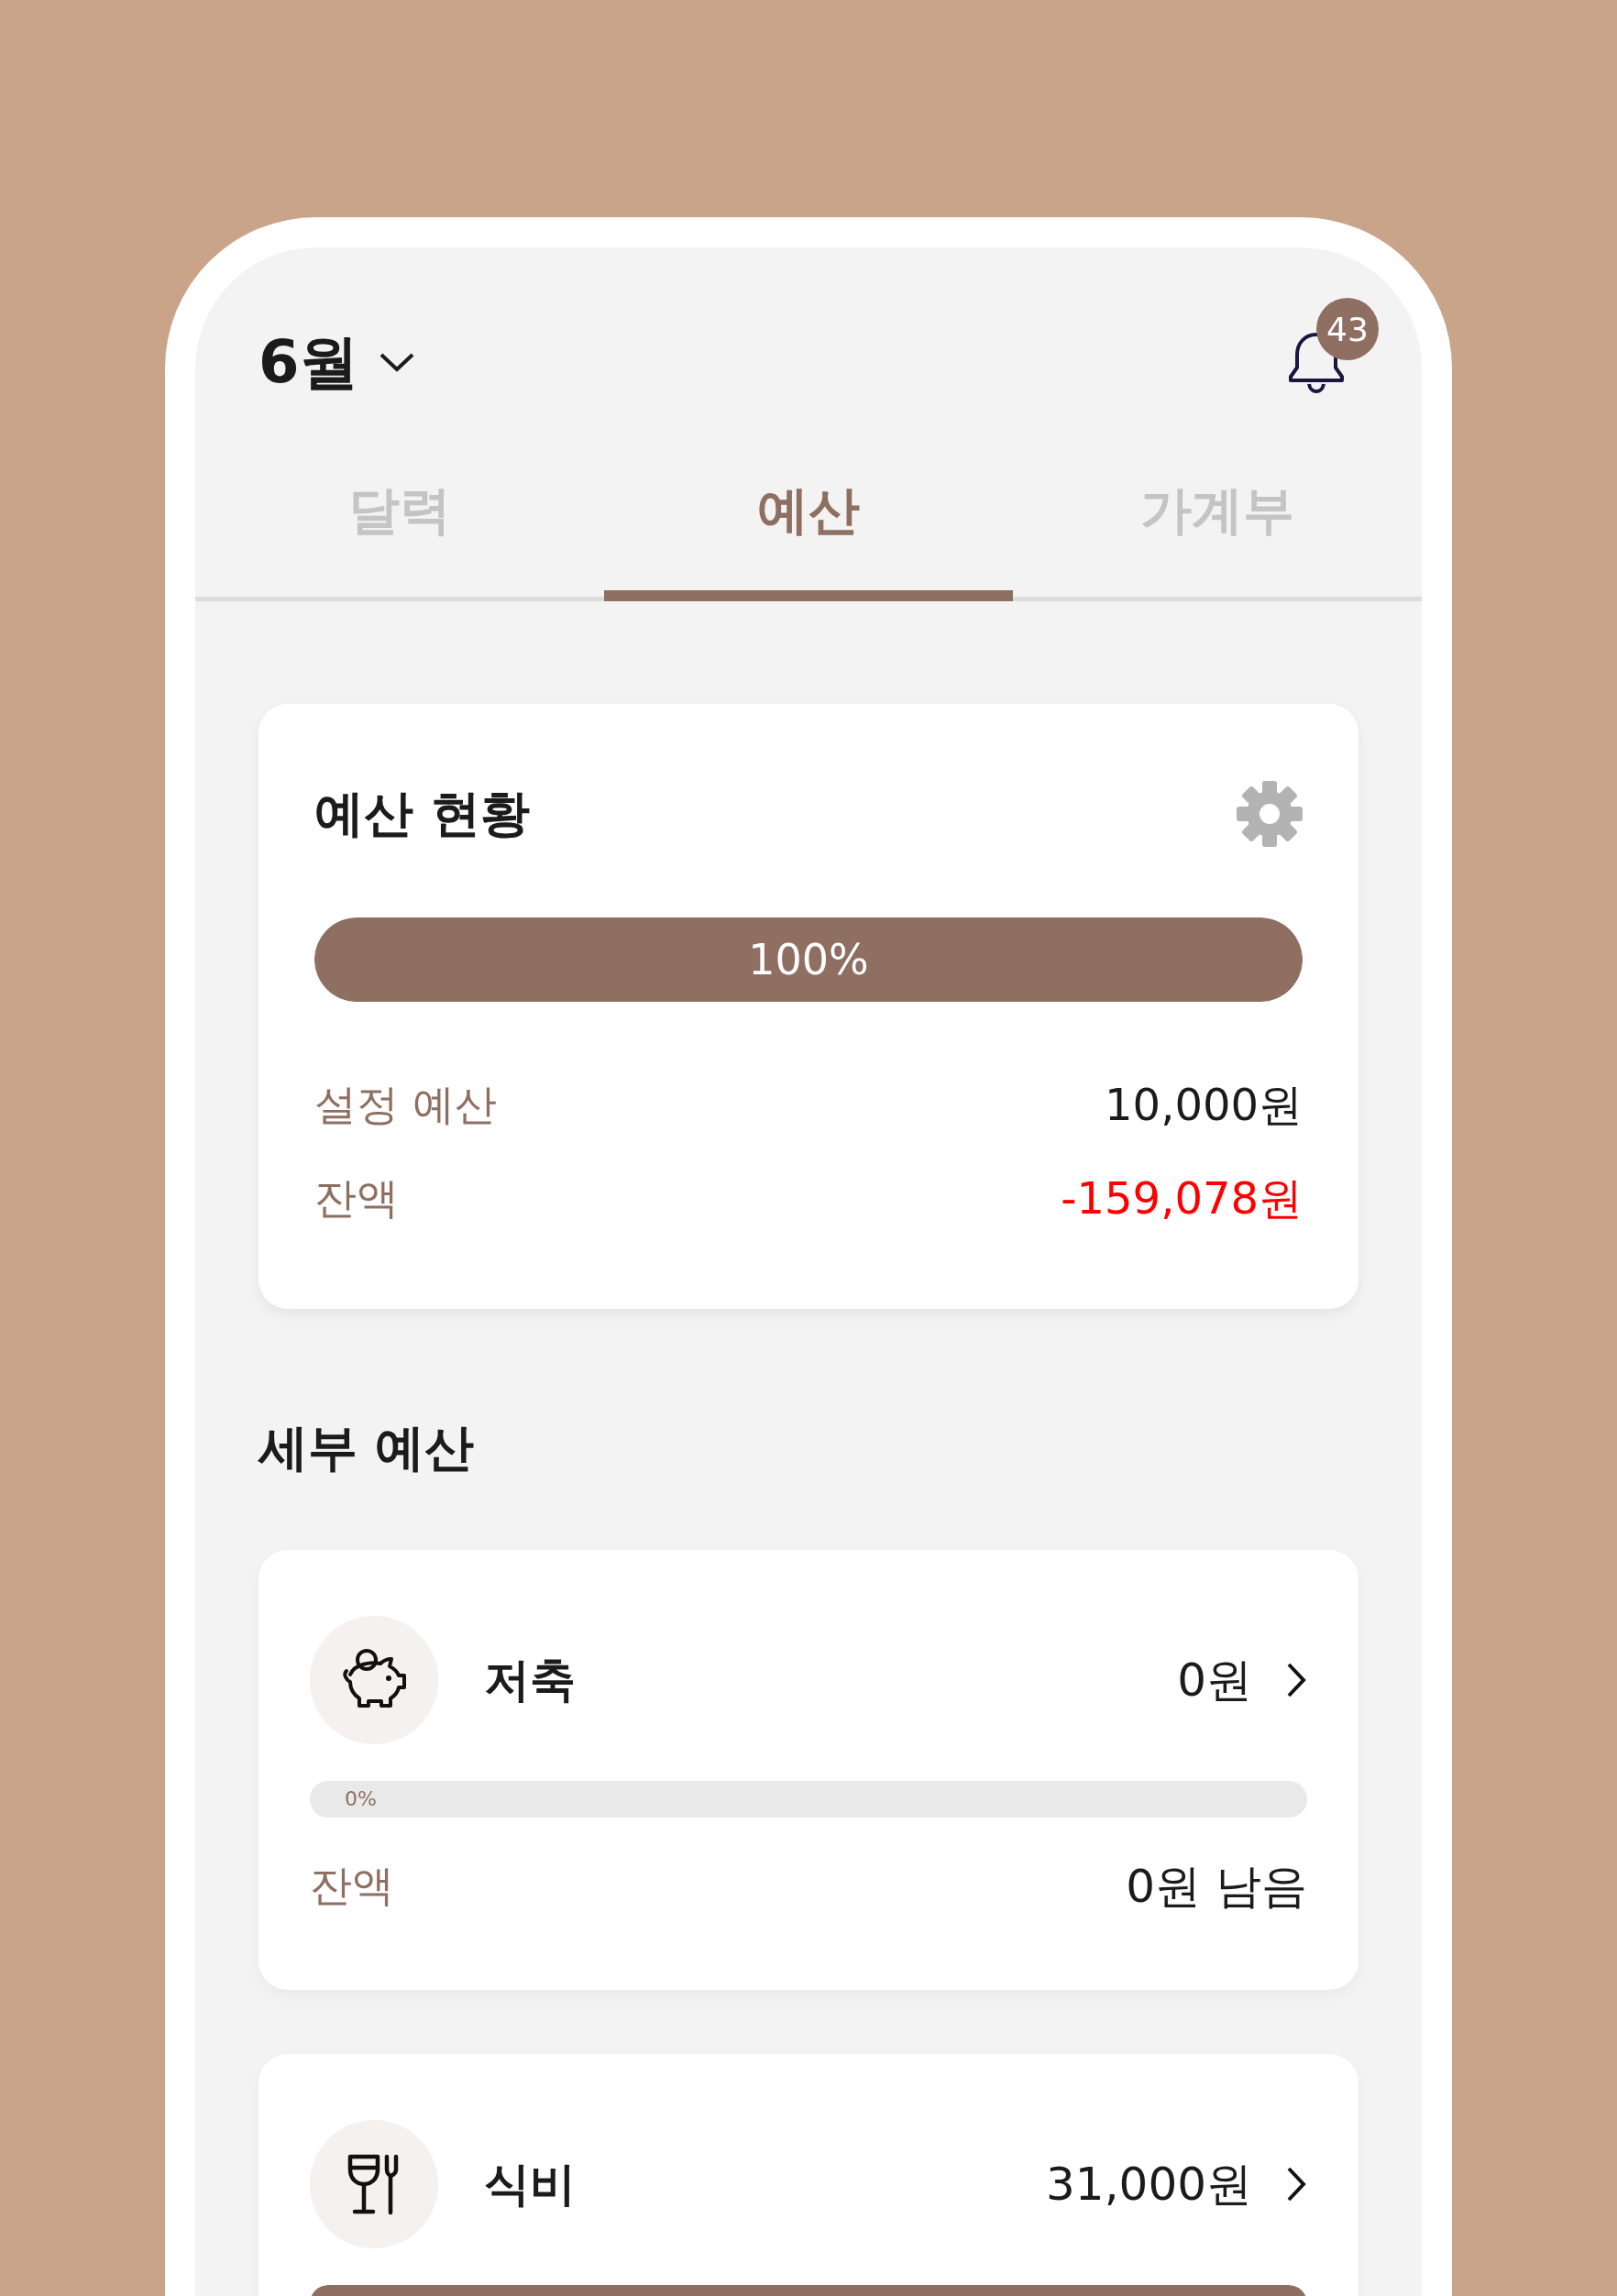 The height and width of the screenshot is (2296, 1617). What do you see at coordinates (530, 1680) in the screenshot?
I see `category-name: 저축` at bounding box center [530, 1680].